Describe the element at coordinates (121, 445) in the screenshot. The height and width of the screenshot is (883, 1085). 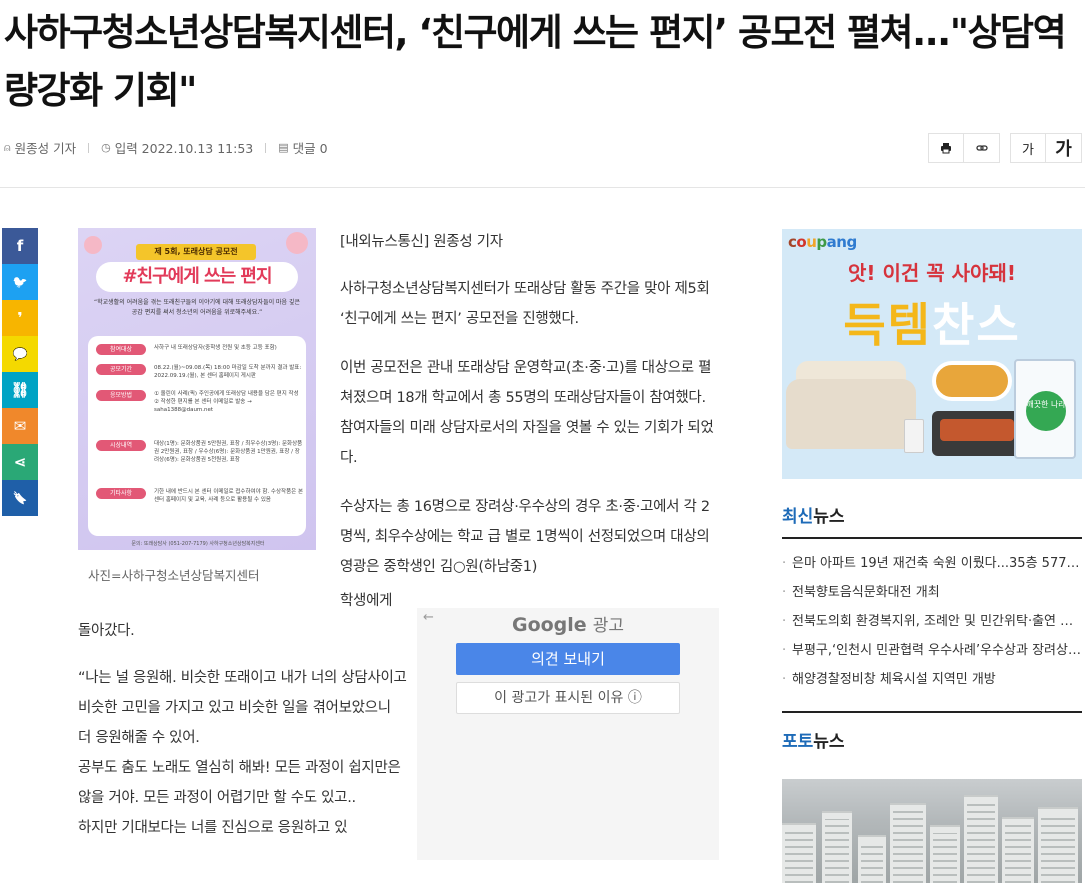
I see `poster-row-label: 시상내역` at that location.